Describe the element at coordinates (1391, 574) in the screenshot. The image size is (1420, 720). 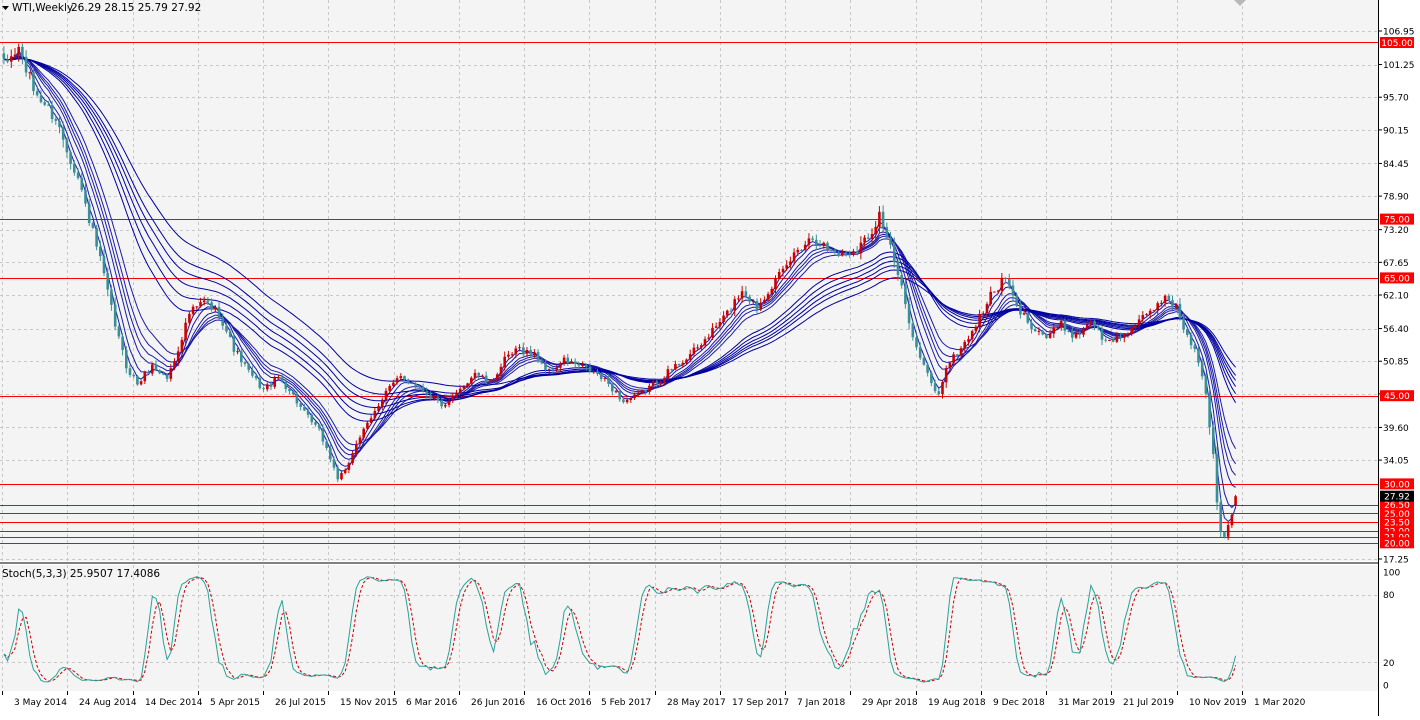
I see `stoch-axis-label: 100` at that location.